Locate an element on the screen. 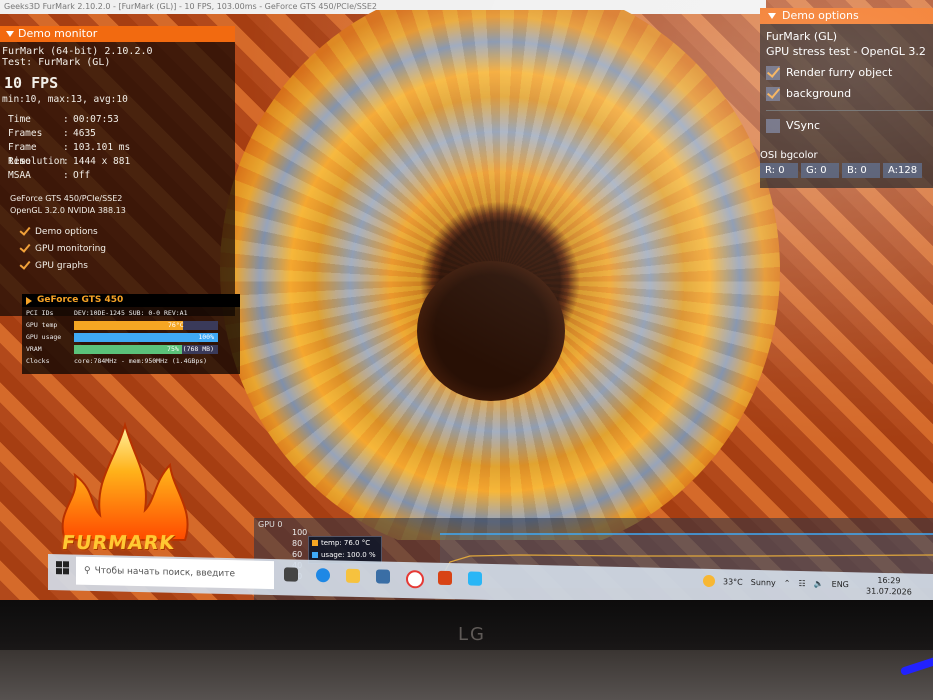 This screenshot has height=700, width=933. color-g-field: G: 0 is located at coordinates (820, 170).